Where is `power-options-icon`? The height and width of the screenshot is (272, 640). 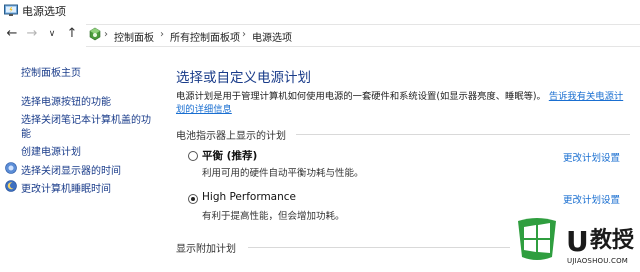
power-options-icon is located at coordinates (11, 10).